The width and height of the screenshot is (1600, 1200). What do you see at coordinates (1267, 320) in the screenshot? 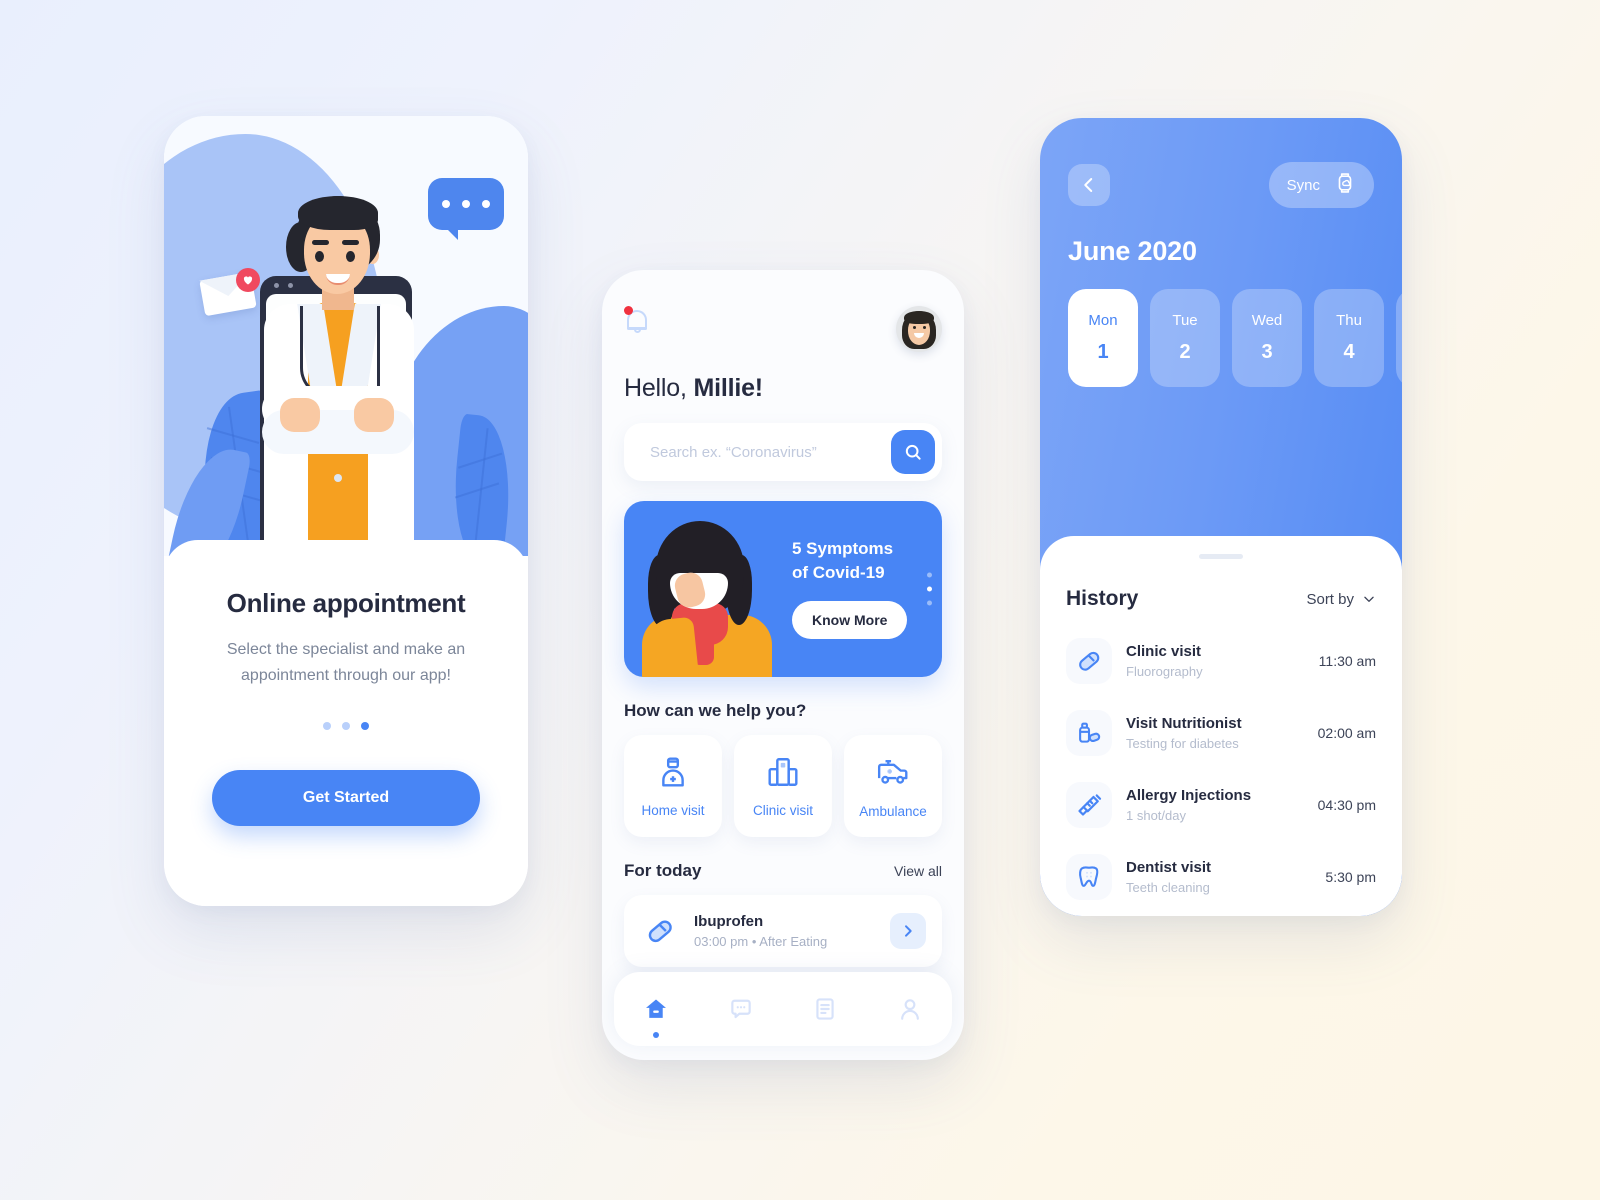
I see `day-name: Wed` at bounding box center [1267, 320].